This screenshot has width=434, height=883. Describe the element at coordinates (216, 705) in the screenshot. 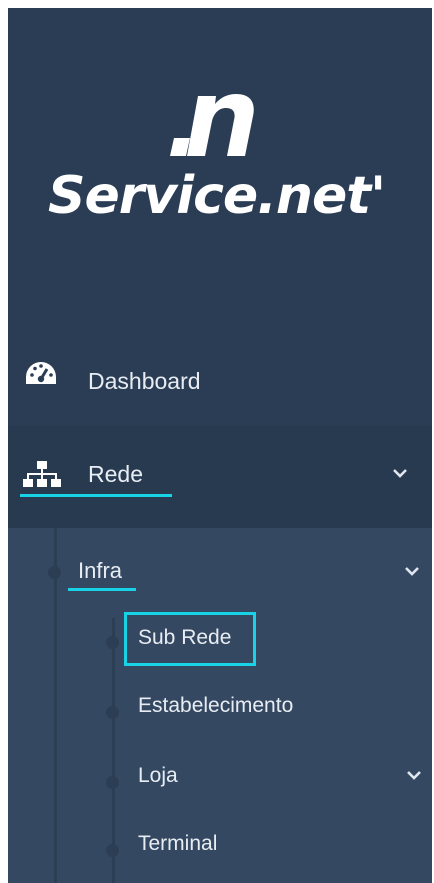

I see `submenu-item-label: Estabelecimento` at that location.